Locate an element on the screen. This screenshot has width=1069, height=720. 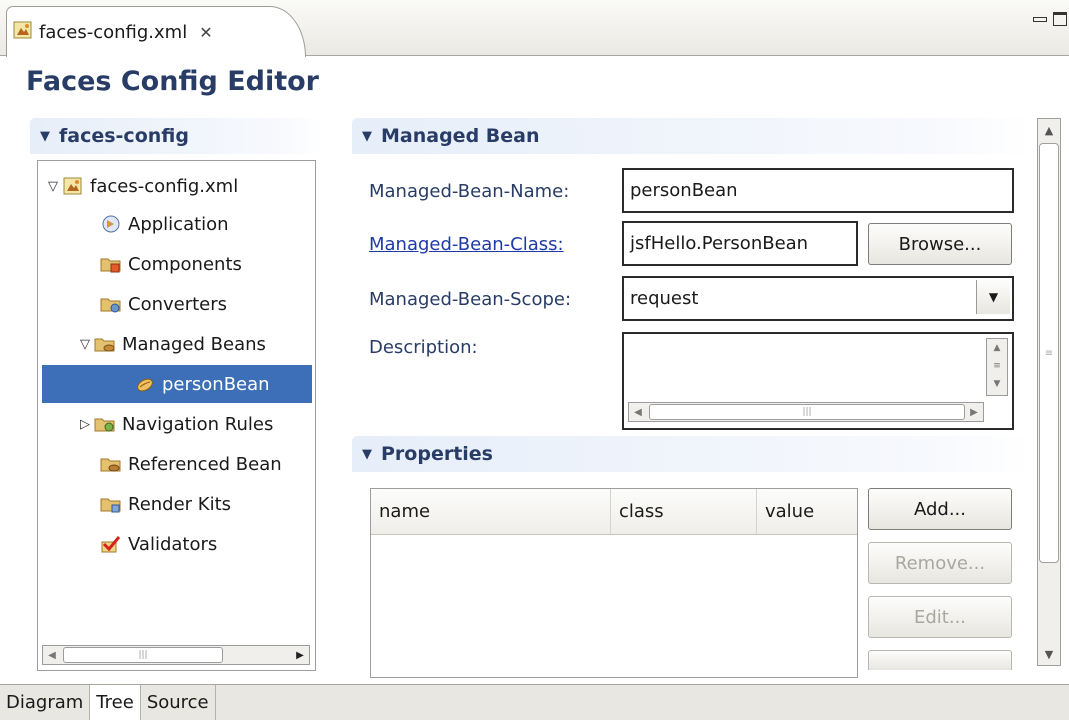
tree-item-managed-beans: ▽ Managed Beans is located at coordinates (171, 344).